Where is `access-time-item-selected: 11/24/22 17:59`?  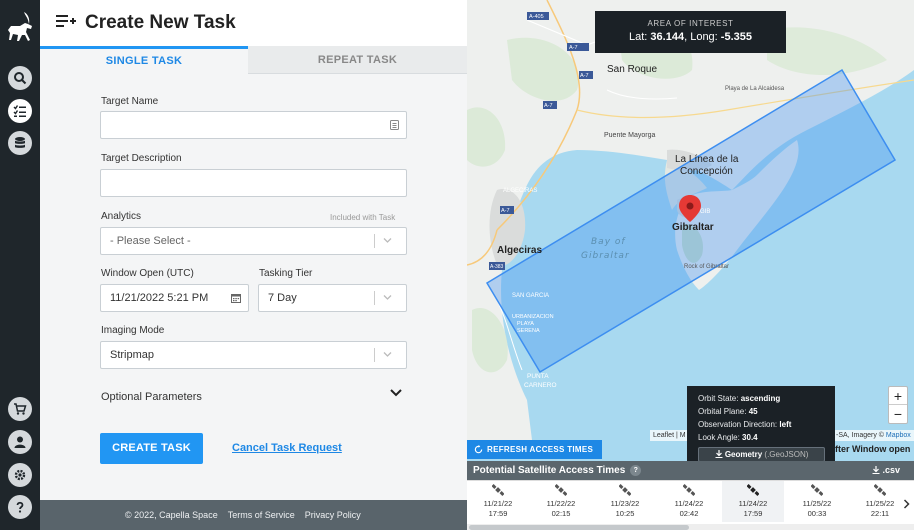
access-time-item-selected: 11/24/22 17:59 is located at coordinates (753, 501).